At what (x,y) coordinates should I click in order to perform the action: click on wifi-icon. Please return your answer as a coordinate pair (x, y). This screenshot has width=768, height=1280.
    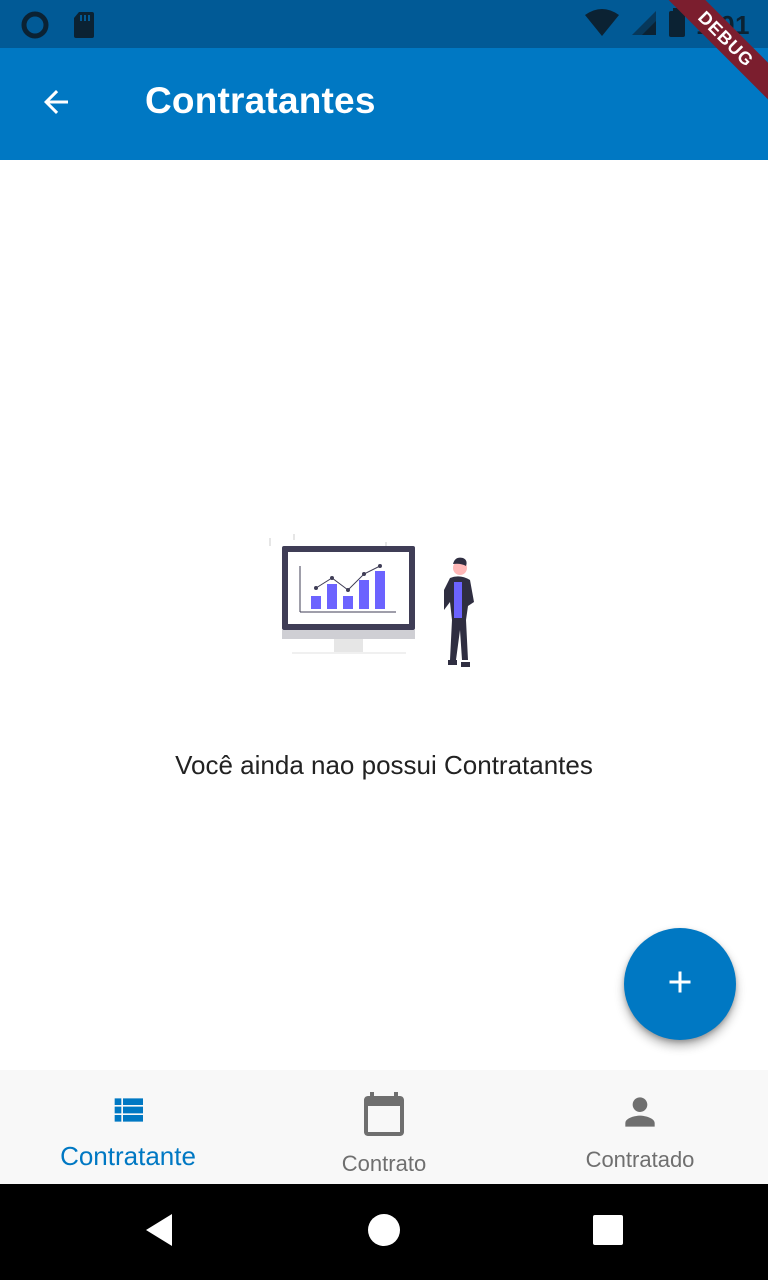
    Looking at the image, I should click on (602, 25).